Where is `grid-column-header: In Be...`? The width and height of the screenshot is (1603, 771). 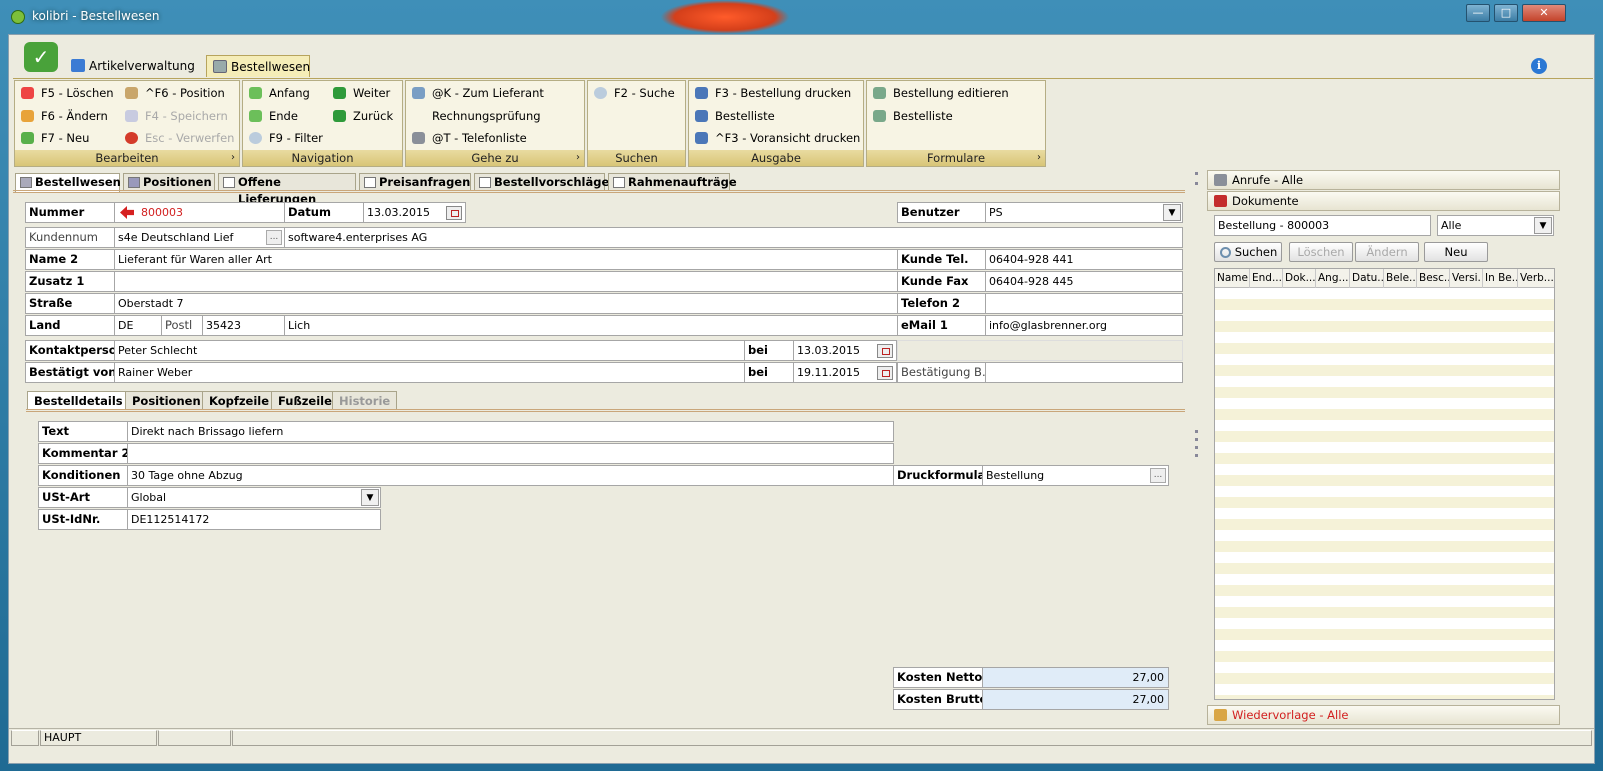
grid-column-header: In Be... is located at coordinates (1500, 278).